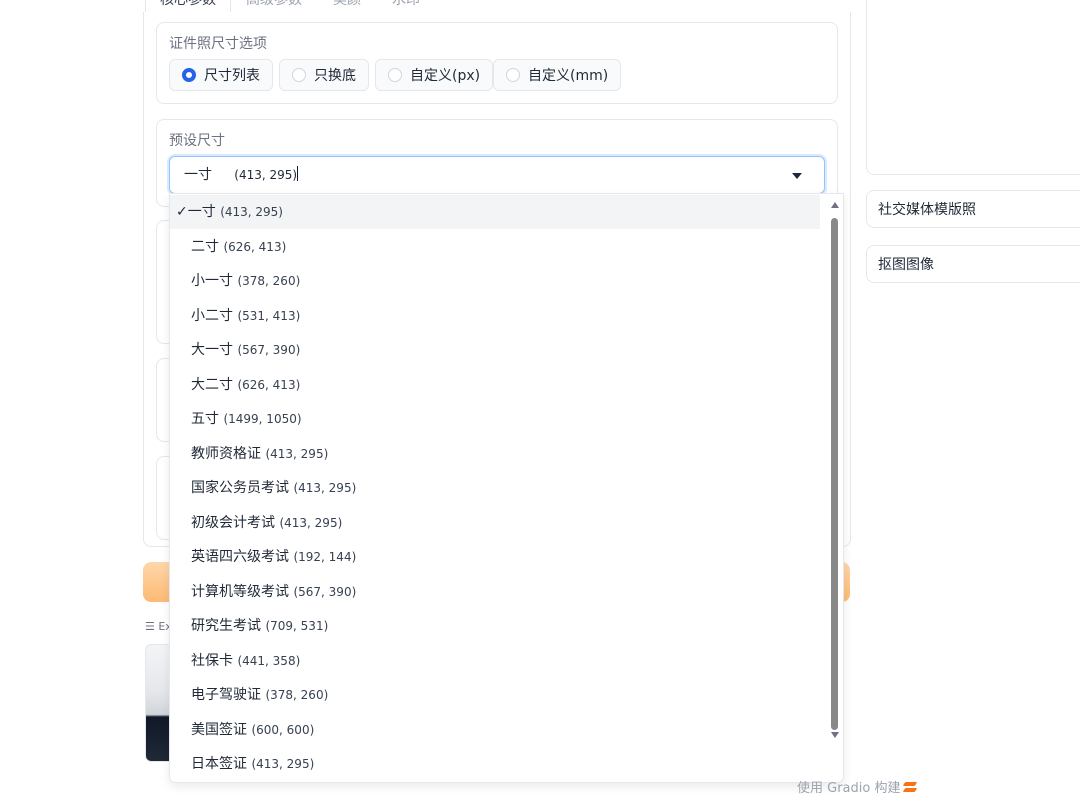  I want to click on radio-custom-mm: 自定义(mm), so click(557, 75).